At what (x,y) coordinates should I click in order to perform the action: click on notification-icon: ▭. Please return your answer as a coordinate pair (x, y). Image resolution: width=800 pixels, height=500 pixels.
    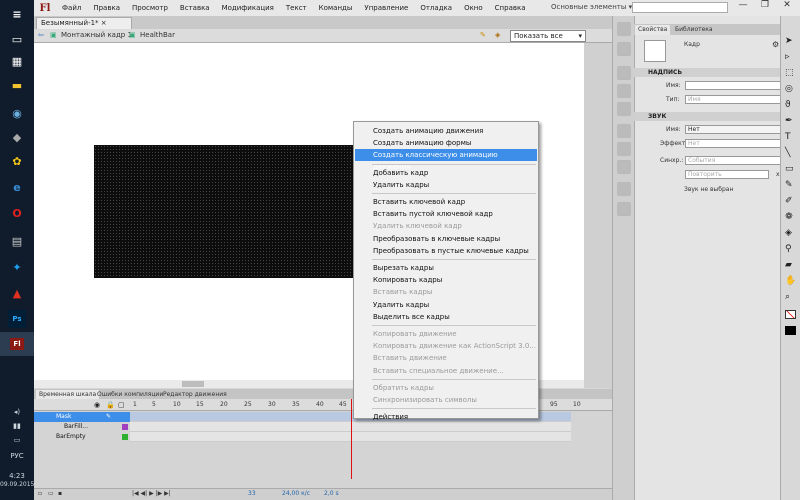
    Looking at the image, I should click on (17, 440).